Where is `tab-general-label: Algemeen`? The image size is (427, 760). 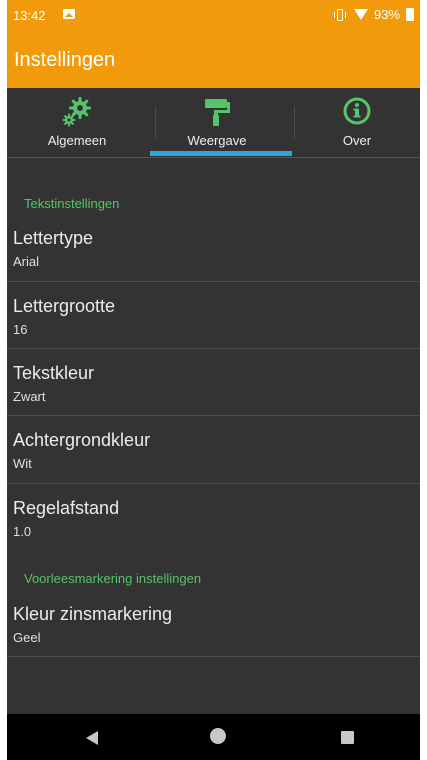 tab-general-label: Algemeen is located at coordinates (77, 140).